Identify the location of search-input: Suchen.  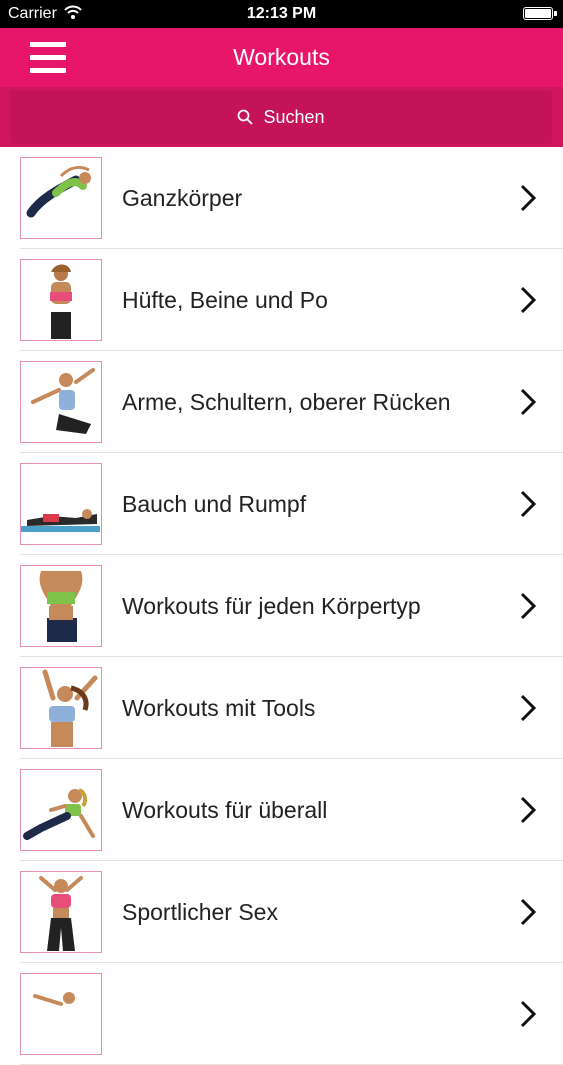
(281, 117).